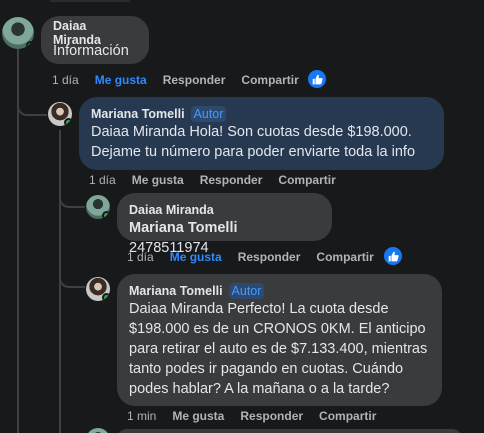  I want to click on mention-link: Mariana Tomelli, so click(183, 228).